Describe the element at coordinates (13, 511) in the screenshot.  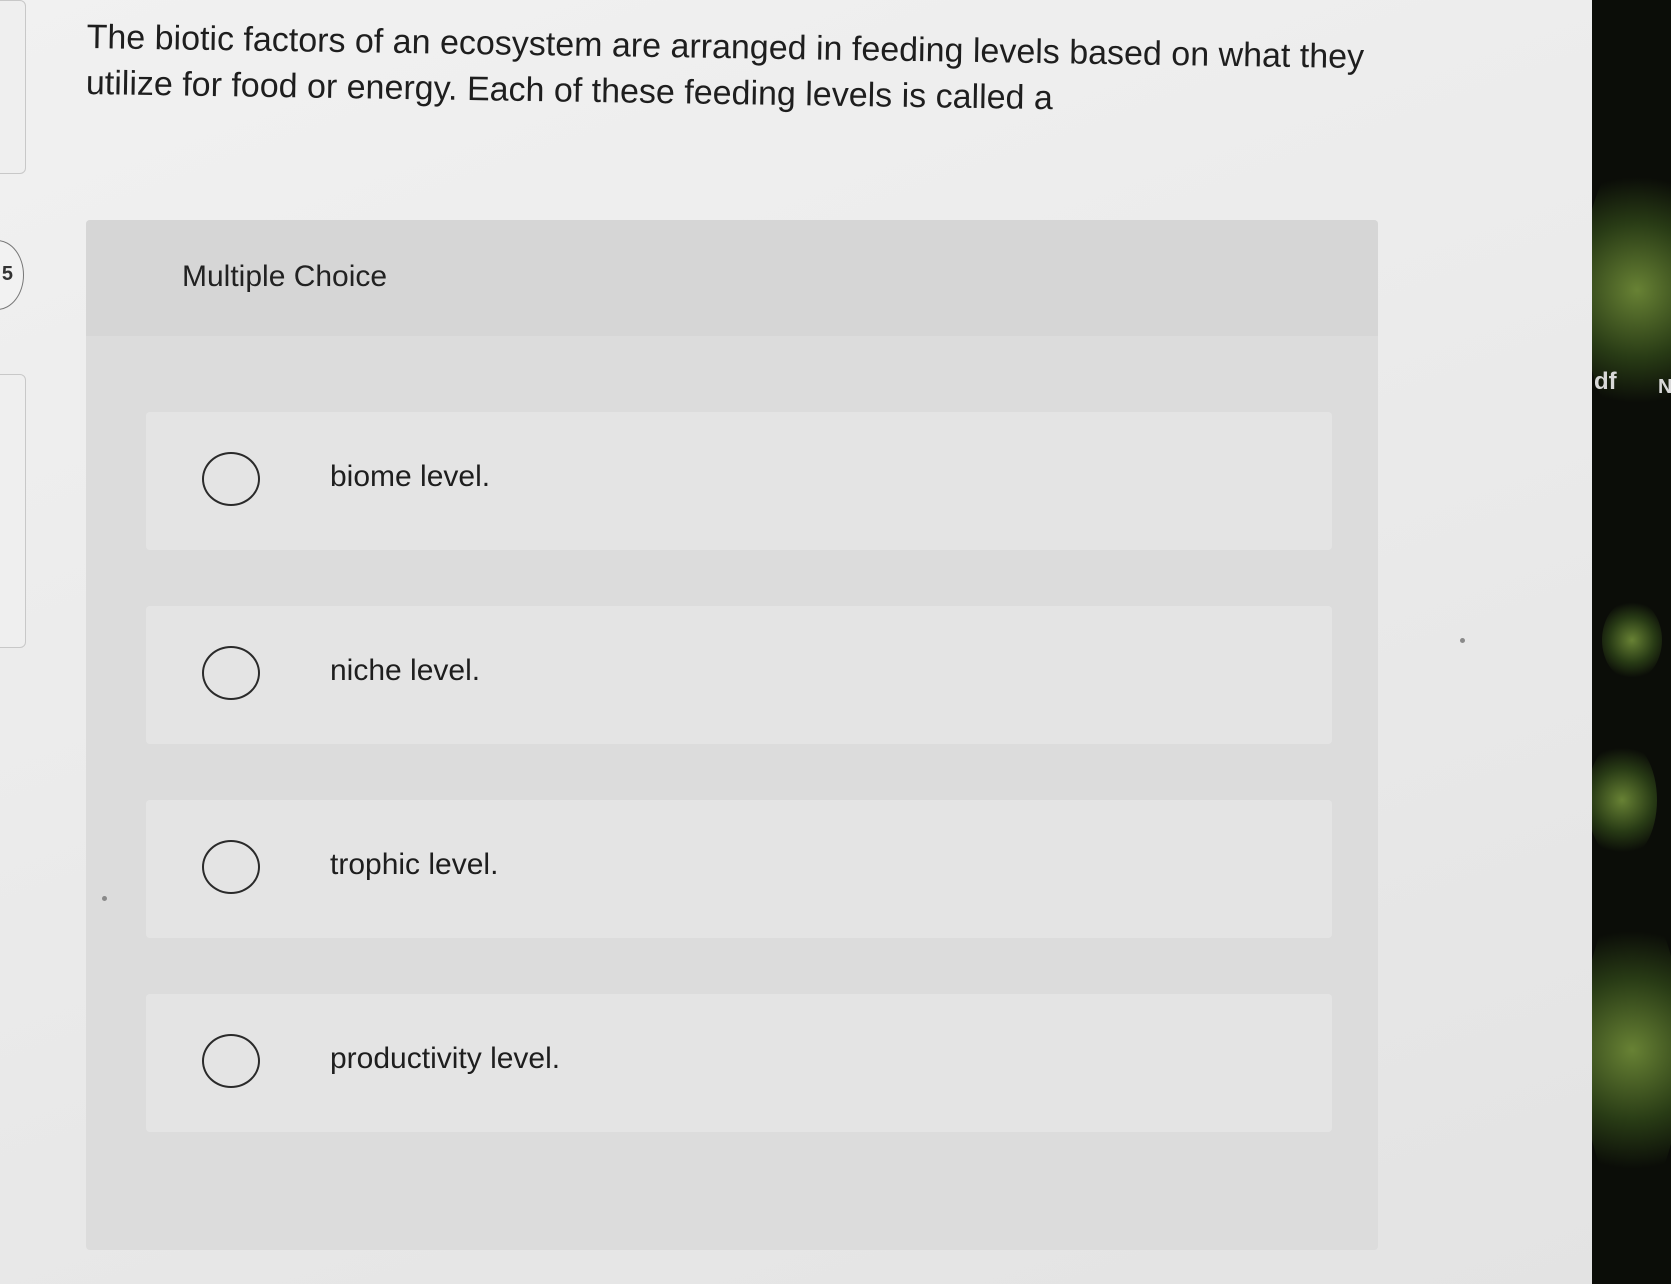
I see `left-edge-panel-middle` at that location.